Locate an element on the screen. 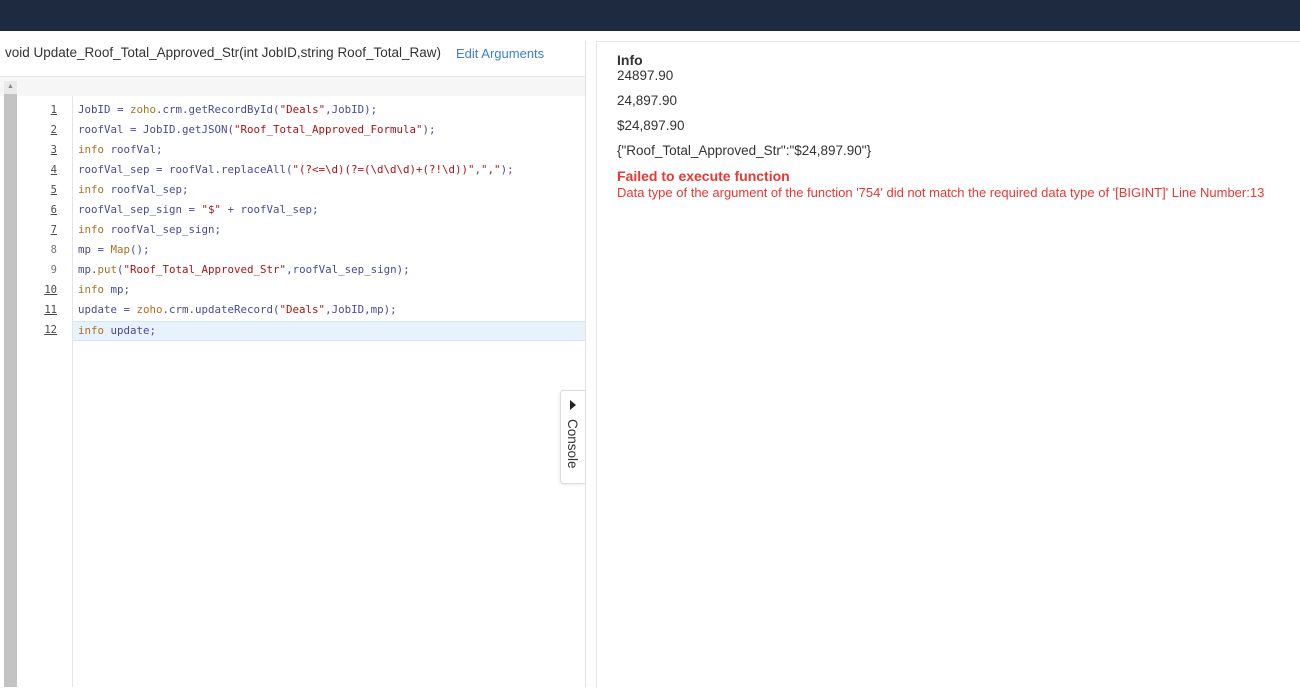  code-token: + roofVal_sep; is located at coordinates (270, 209).